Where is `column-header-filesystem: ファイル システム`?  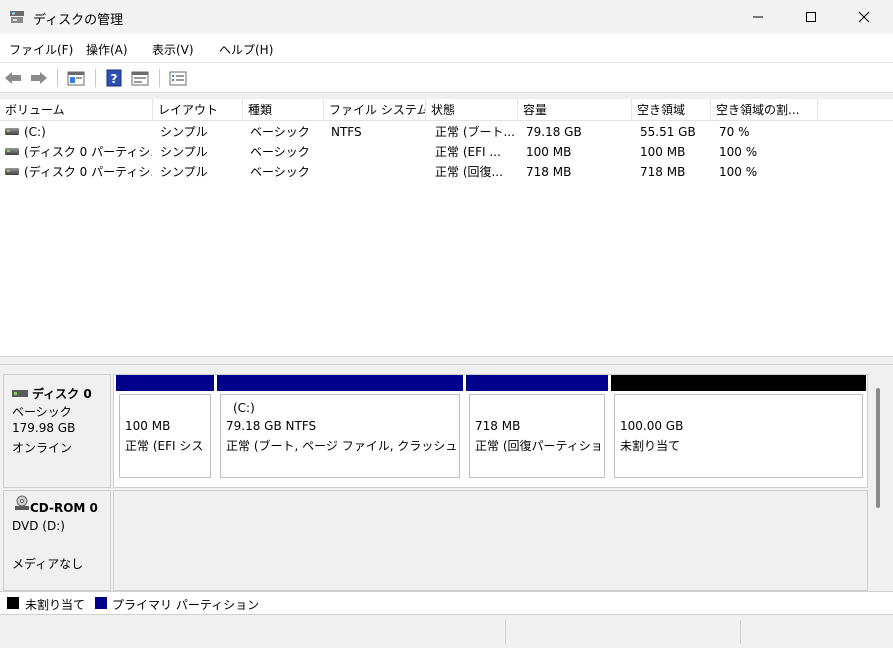
column-header-filesystem: ファイル システム is located at coordinates (375, 110).